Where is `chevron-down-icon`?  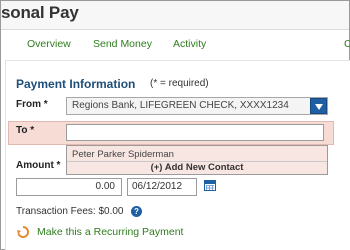 chevron-down-icon is located at coordinates (318, 106).